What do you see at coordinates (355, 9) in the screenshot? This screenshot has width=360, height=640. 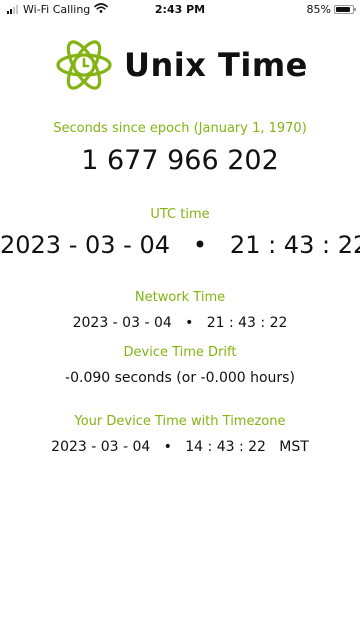 I see `battery-nub` at bounding box center [355, 9].